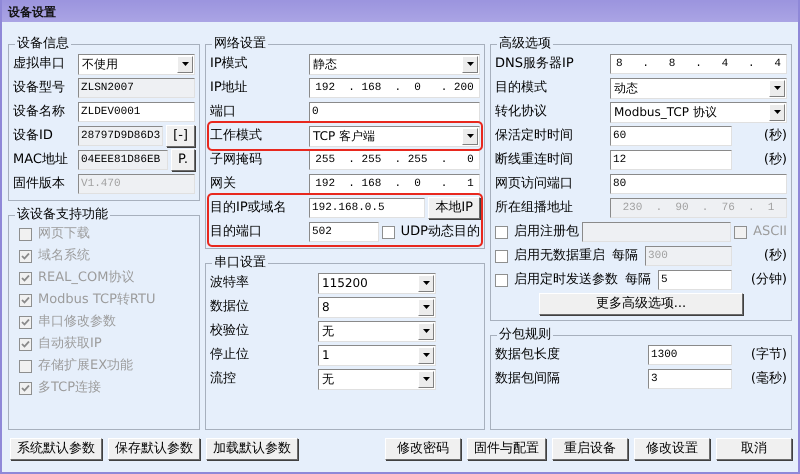  Describe the element at coordinates (394, 136) in the screenshot. I see `dropdown: TCP 客户端` at that location.